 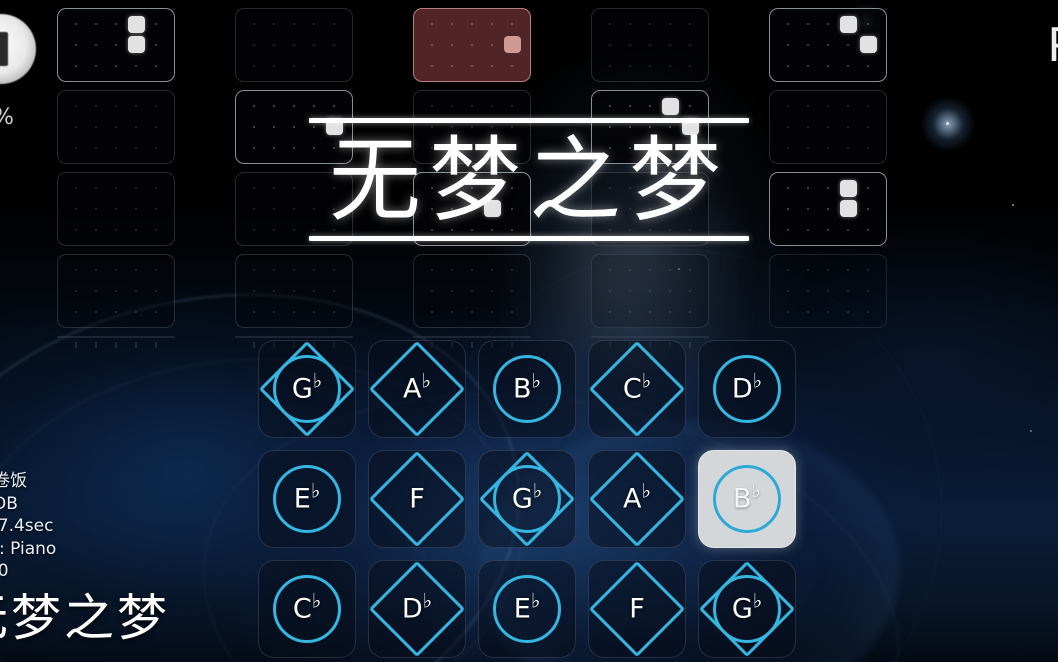 What do you see at coordinates (307, 496) in the screenshot?
I see `note-key-label: E♭` at bounding box center [307, 496].